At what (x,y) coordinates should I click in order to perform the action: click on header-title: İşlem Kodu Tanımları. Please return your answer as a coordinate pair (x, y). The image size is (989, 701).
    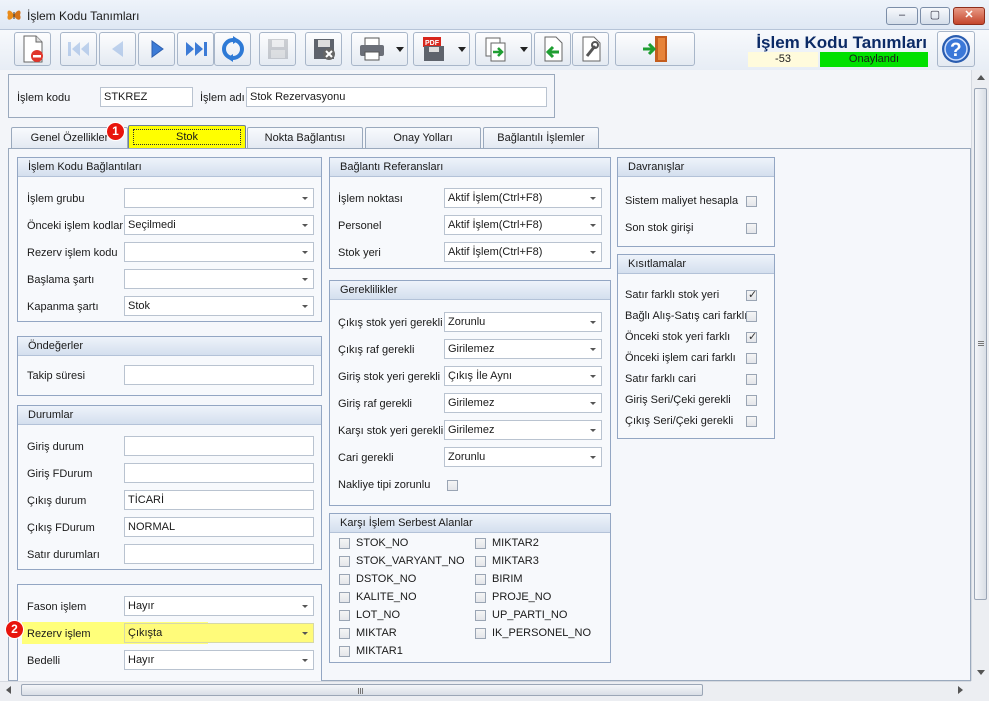
    Looking at the image, I should click on (841, 42).